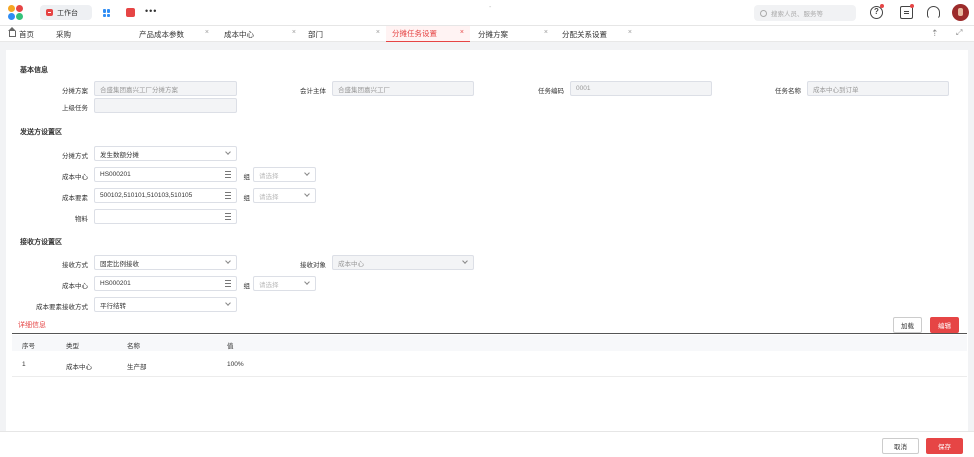 This screenshot has height=457, width=974. What do you see at coordinates (960, 12) in the screenshot?
I see `avatar` at bounding box center [960, 12].